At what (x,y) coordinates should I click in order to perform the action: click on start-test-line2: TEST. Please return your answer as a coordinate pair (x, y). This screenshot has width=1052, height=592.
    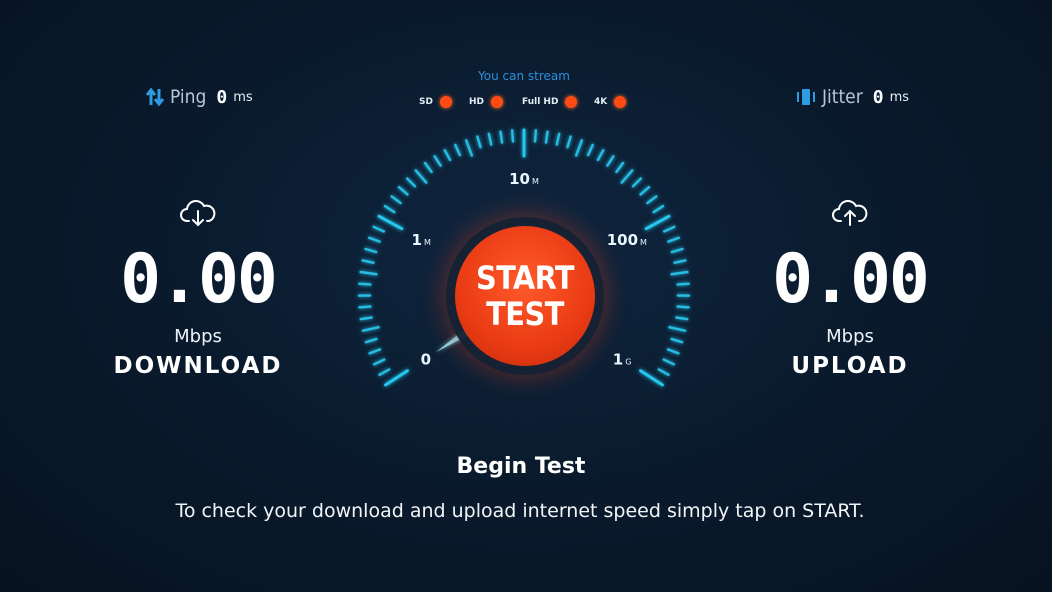
    Looking at the image, I should click on (525, 314).